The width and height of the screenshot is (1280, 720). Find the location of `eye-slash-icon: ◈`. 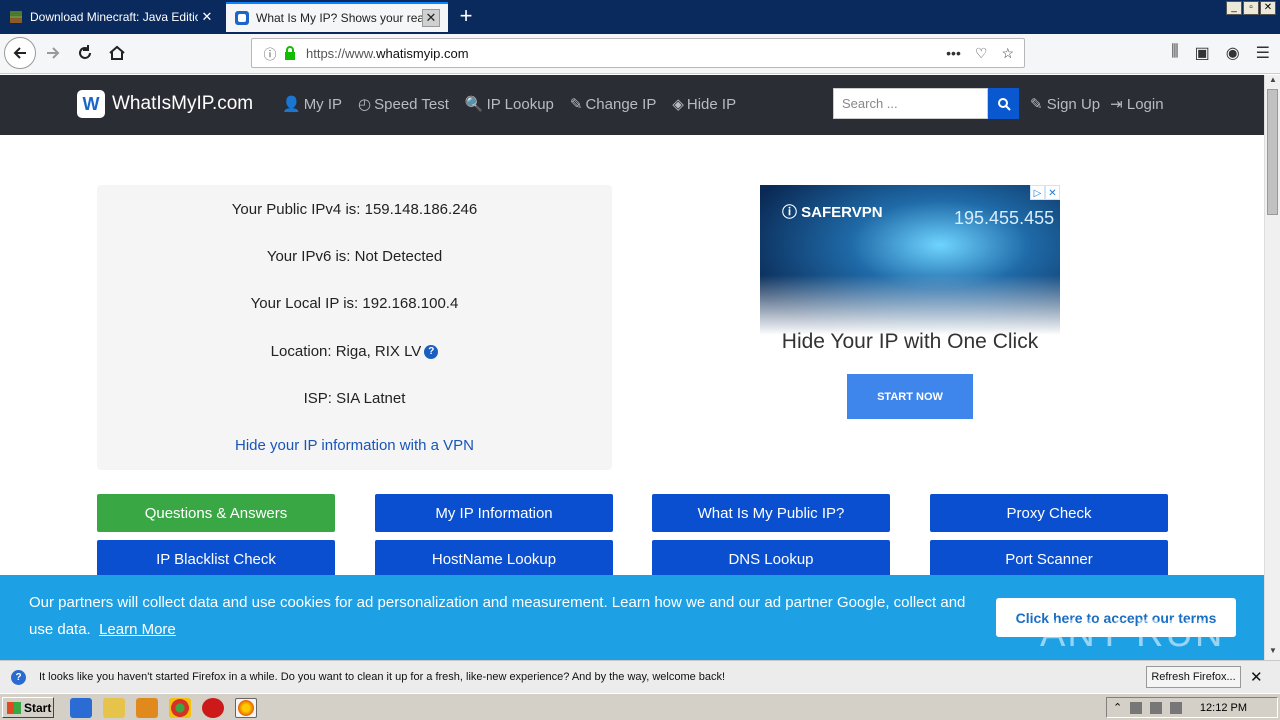

eye-slash-icon: ◈ is located at coordinates (678, 104).